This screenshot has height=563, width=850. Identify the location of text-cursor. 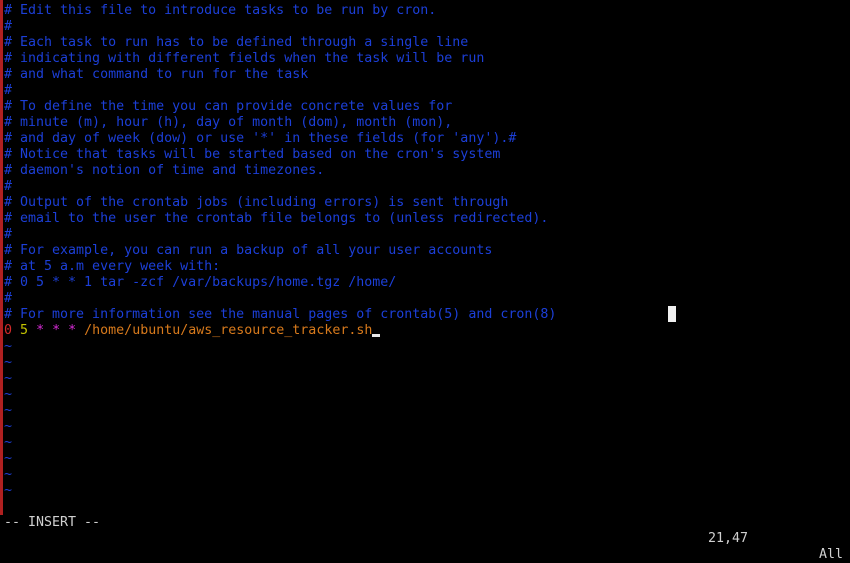
(376, 335).